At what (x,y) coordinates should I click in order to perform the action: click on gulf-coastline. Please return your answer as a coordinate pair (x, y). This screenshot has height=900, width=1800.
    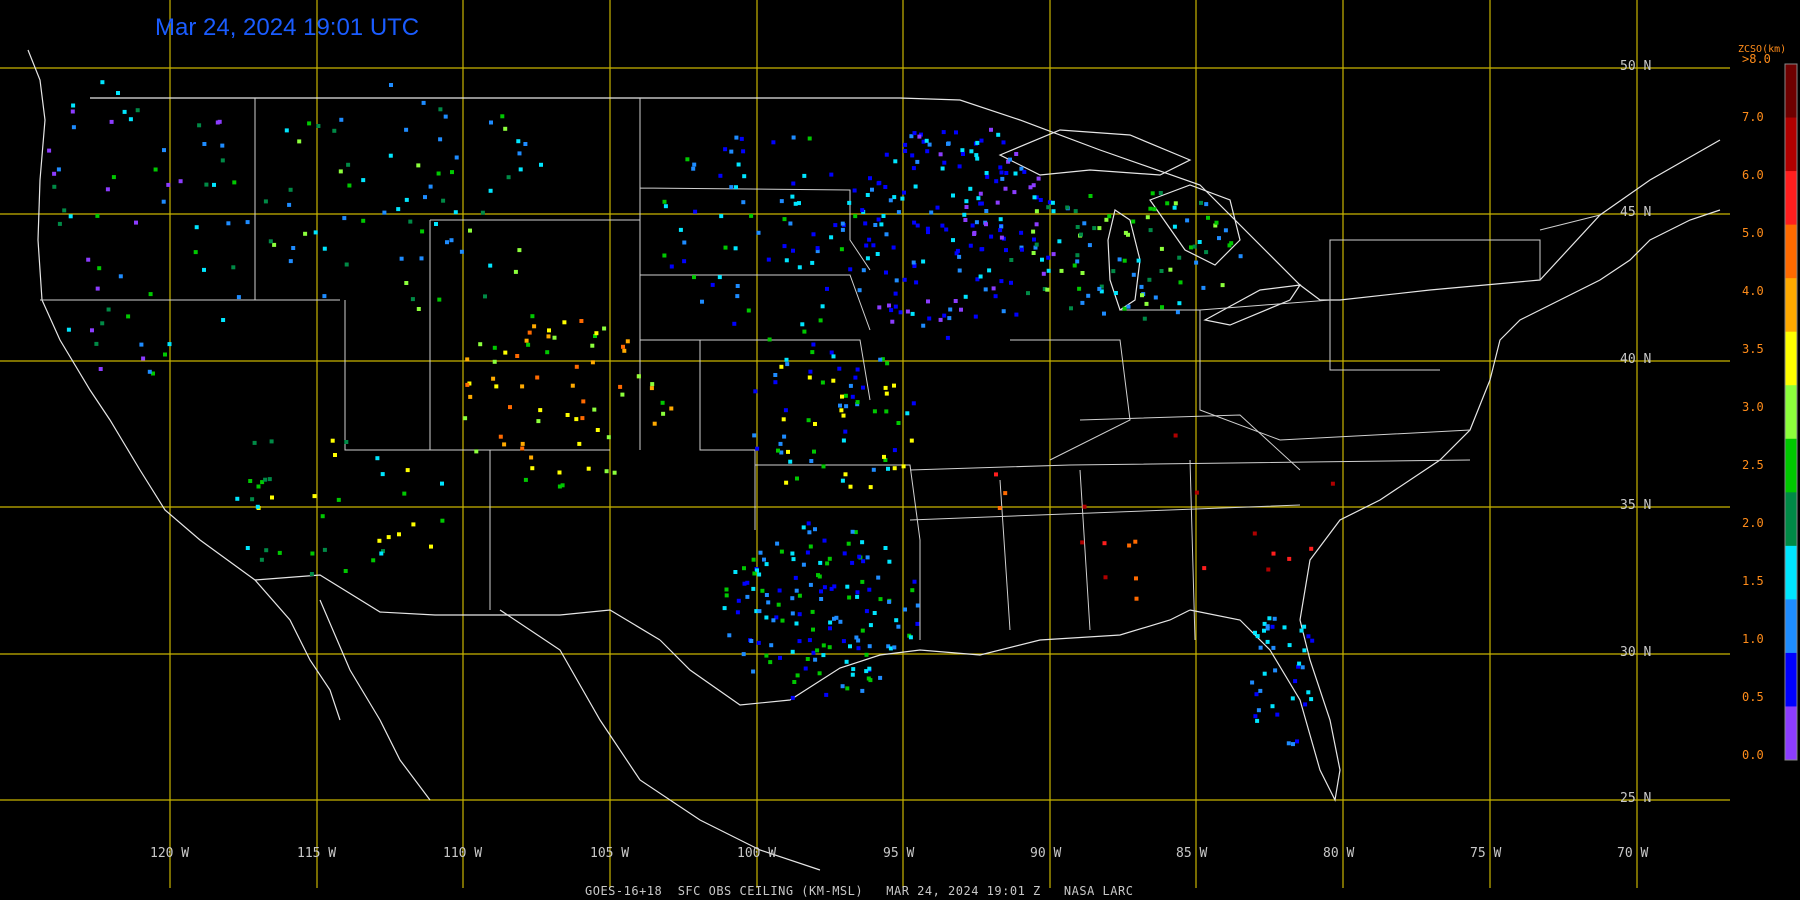
    Looking at the image, I should click on (925, 657).